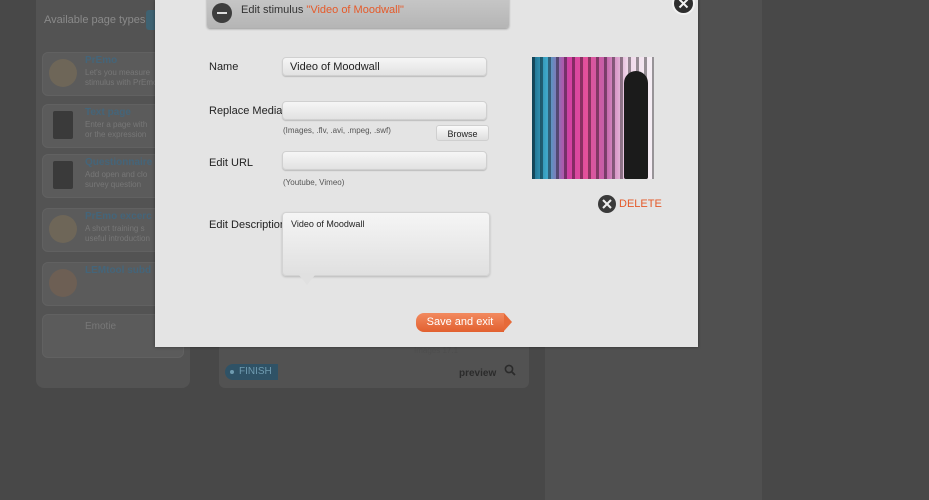  Describe the element at coordinates (119, 162) in the screenshot. I see `page-type-name: Questionnaire` at that location.